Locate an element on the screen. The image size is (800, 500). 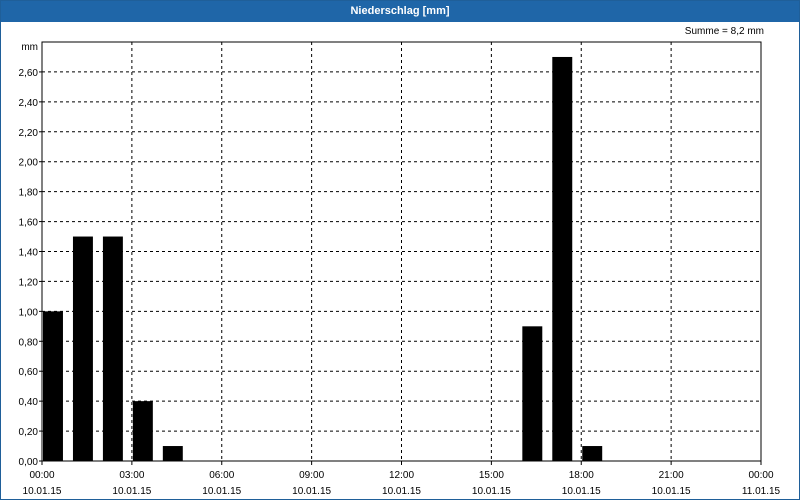
y-tick-label: 0,60 is located at coordinates (29, 372).